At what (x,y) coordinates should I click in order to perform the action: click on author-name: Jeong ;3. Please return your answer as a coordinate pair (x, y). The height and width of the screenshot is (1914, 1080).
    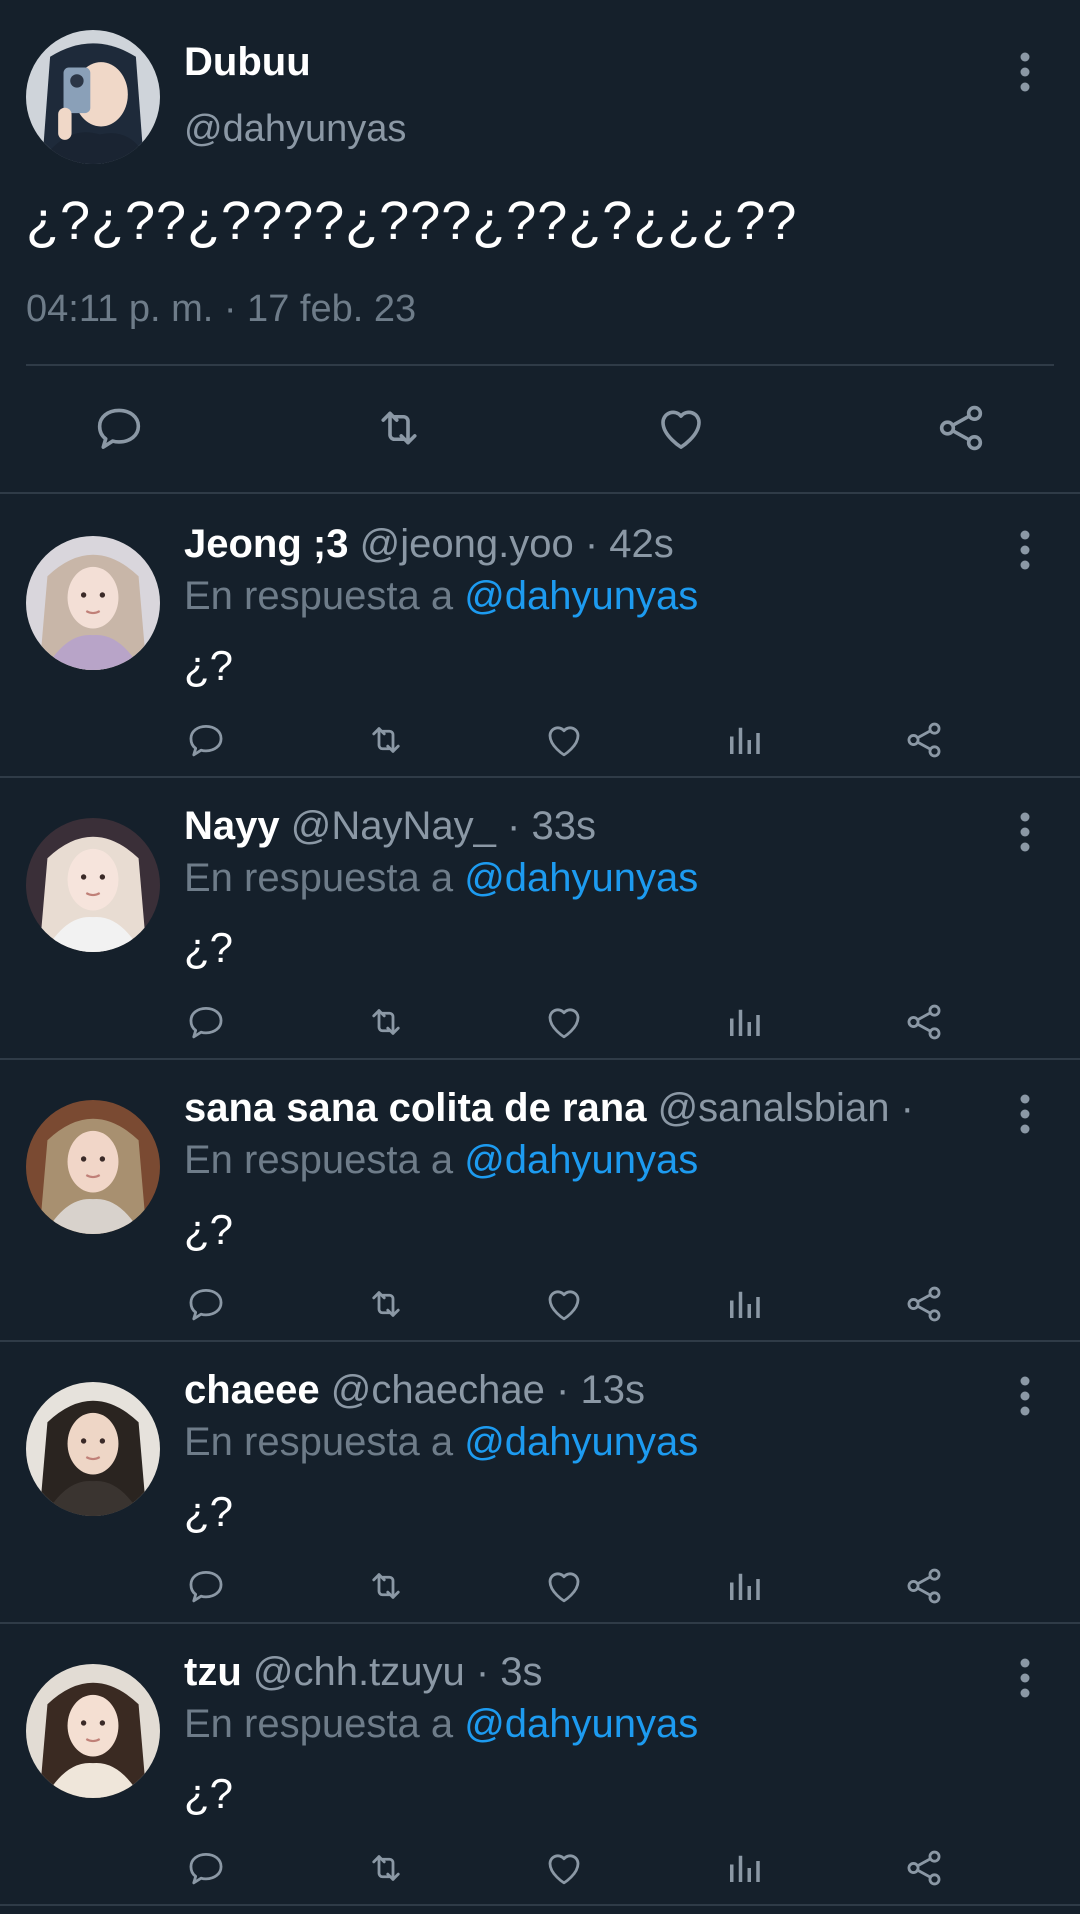
    Looking at the image, I should click on (266, 544).